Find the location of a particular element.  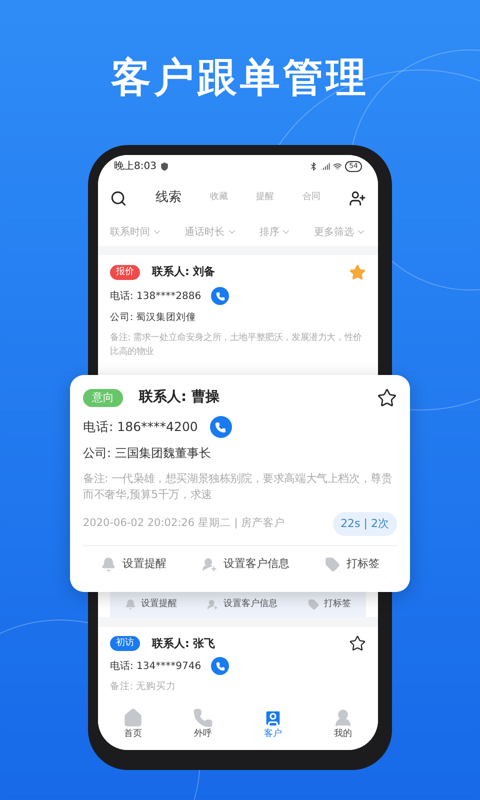

status-tag: 初访 is located at coordinates (125, 644).